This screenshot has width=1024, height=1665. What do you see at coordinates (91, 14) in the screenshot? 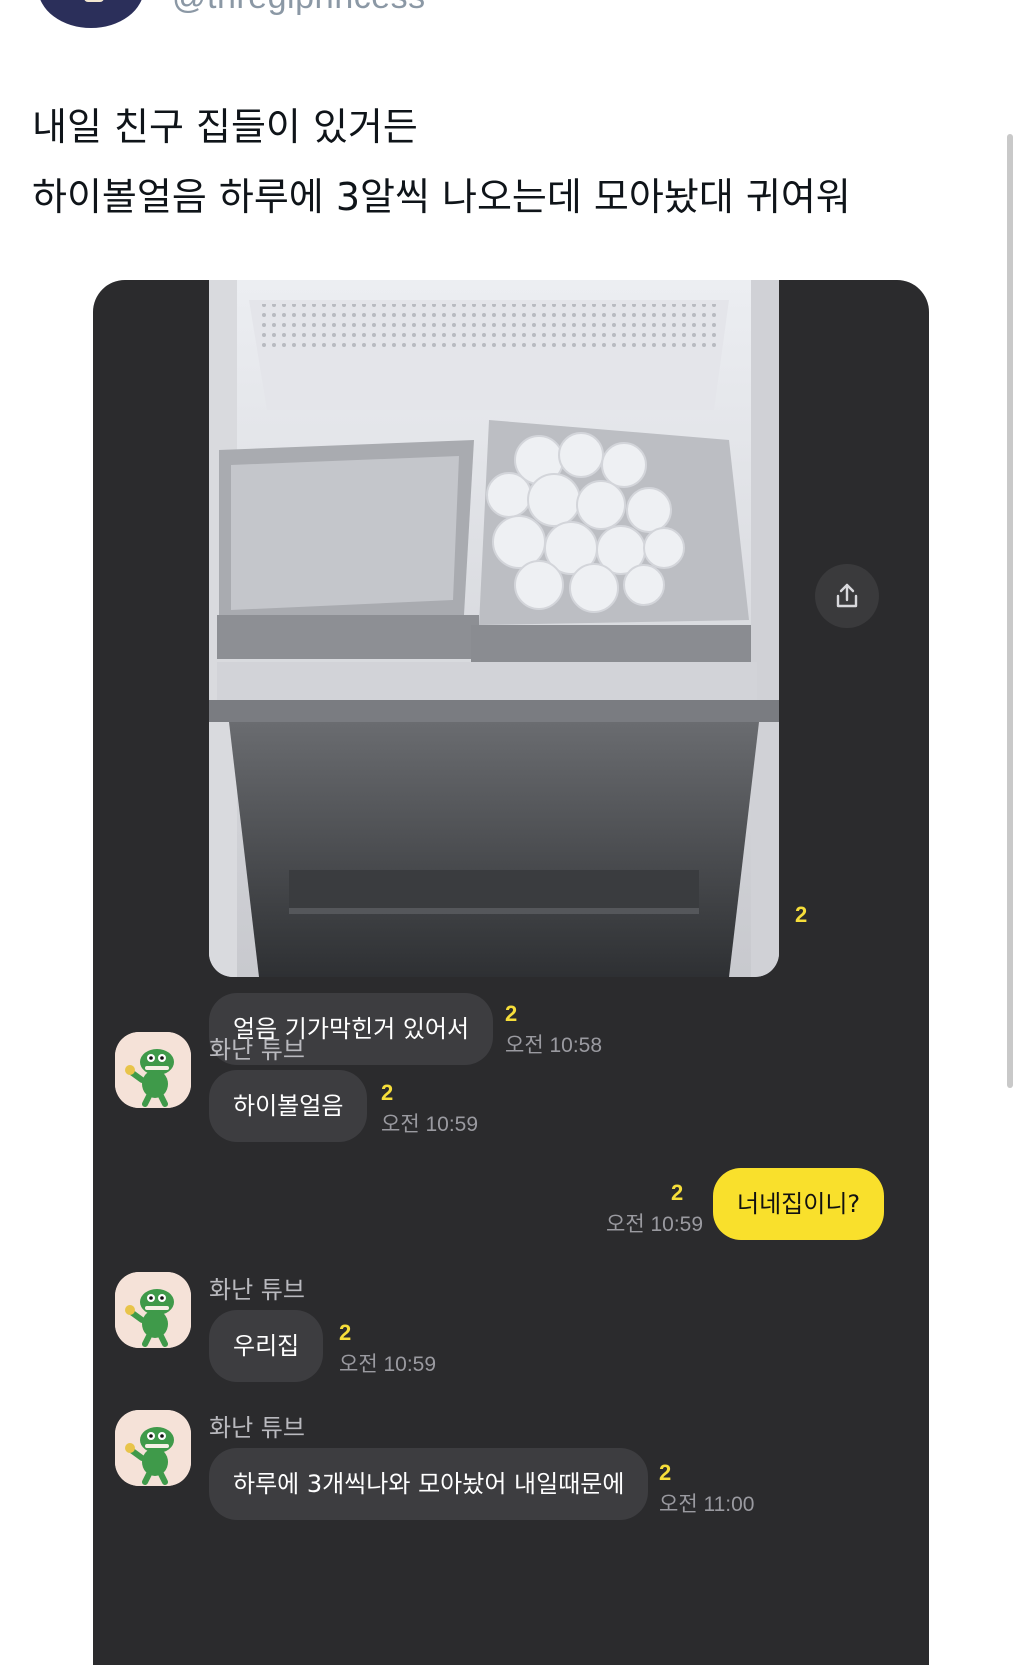
I see `profile-avatar` at bounding box center [91, 14].